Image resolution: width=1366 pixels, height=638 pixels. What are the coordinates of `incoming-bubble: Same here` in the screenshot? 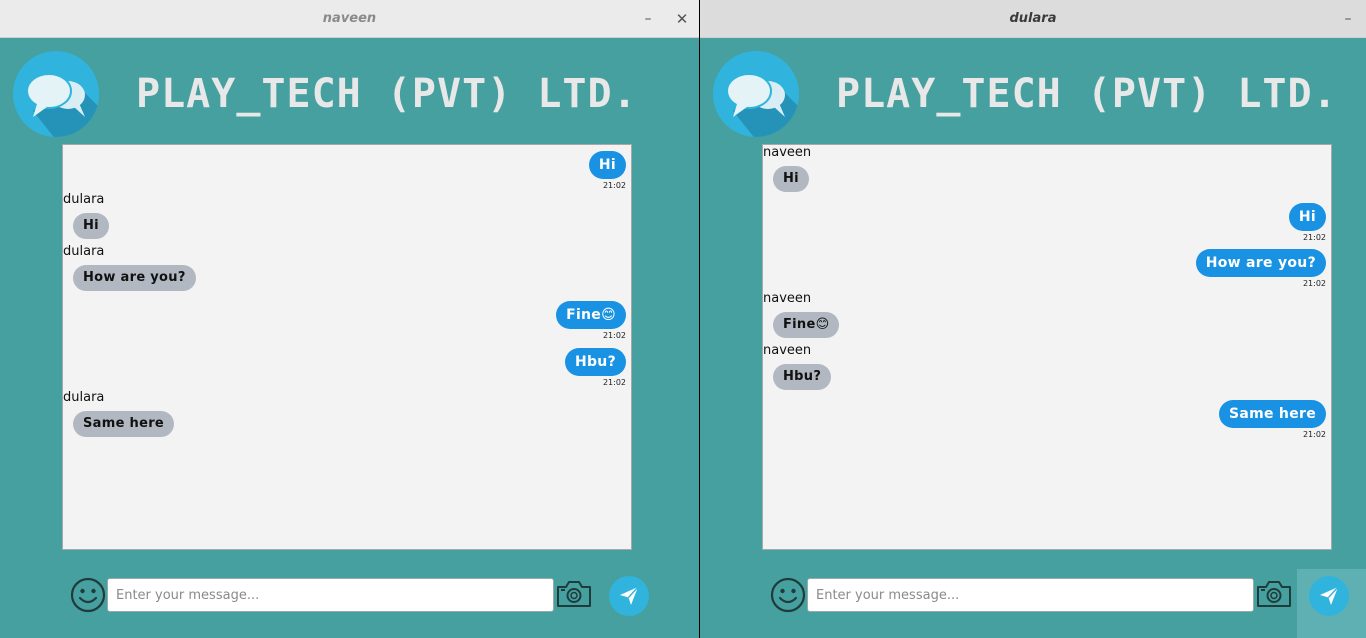 It's located at (124, 424).